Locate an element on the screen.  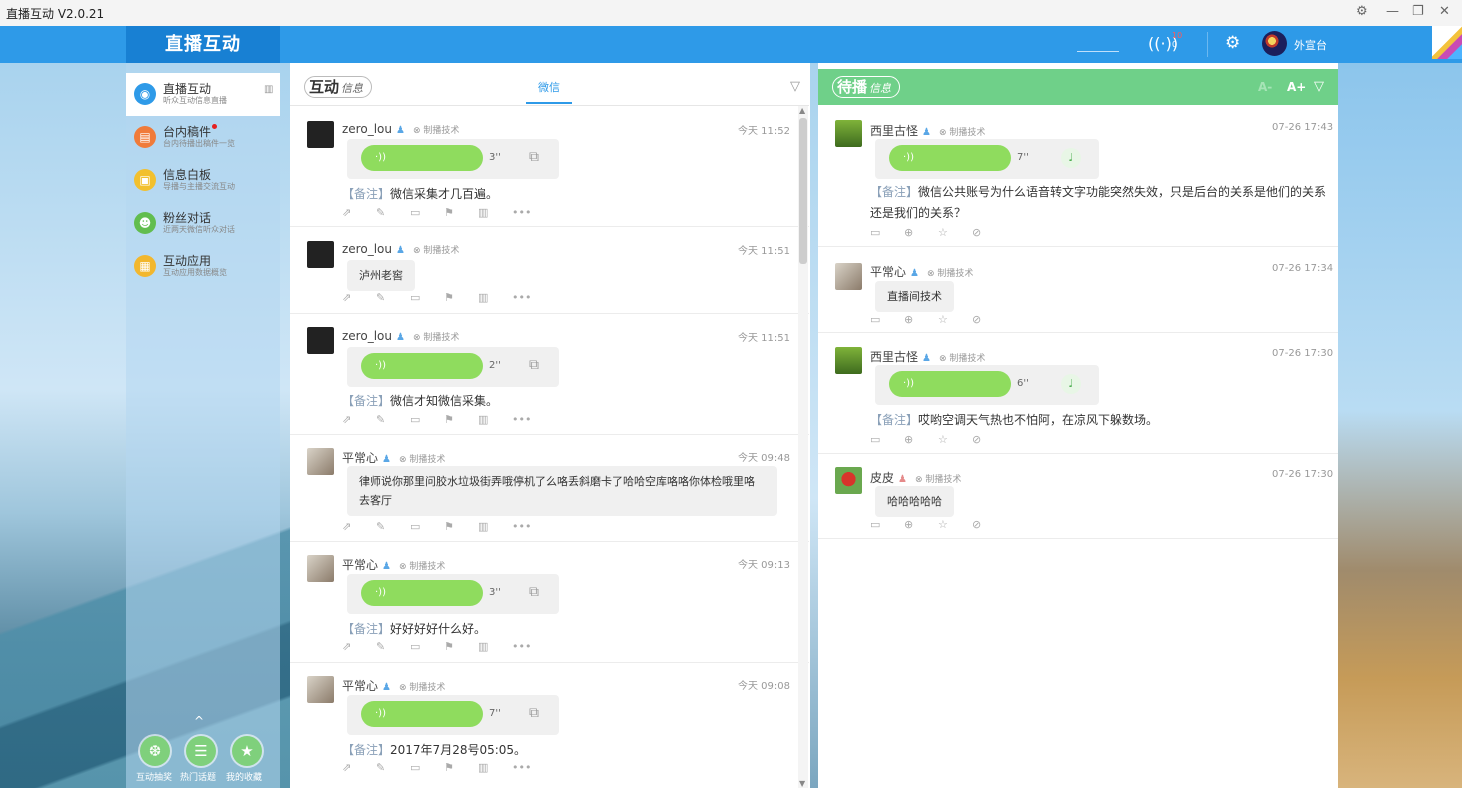
maximize-button: ❐ is located at coordinates (1418, 11).